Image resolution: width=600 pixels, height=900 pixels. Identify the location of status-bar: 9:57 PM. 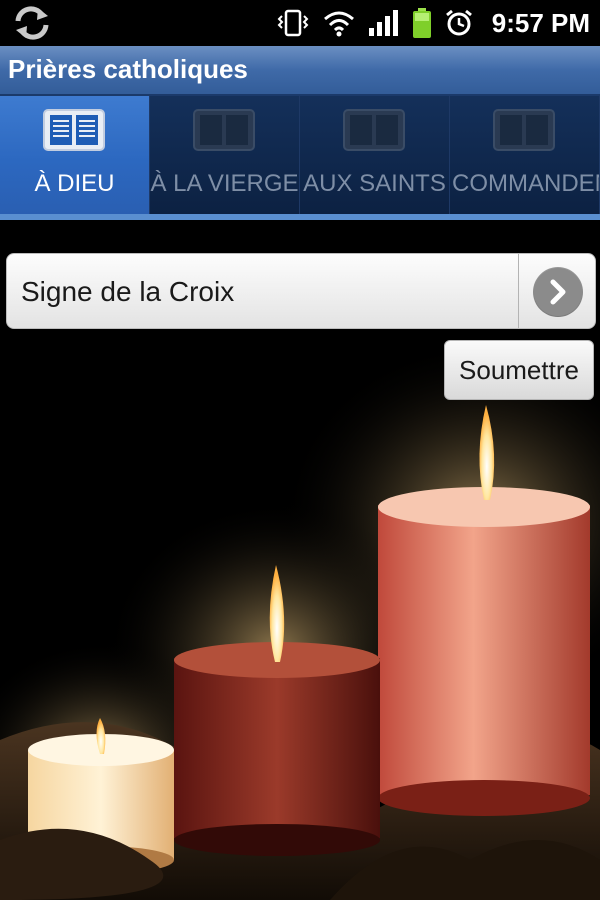
(300, 23).